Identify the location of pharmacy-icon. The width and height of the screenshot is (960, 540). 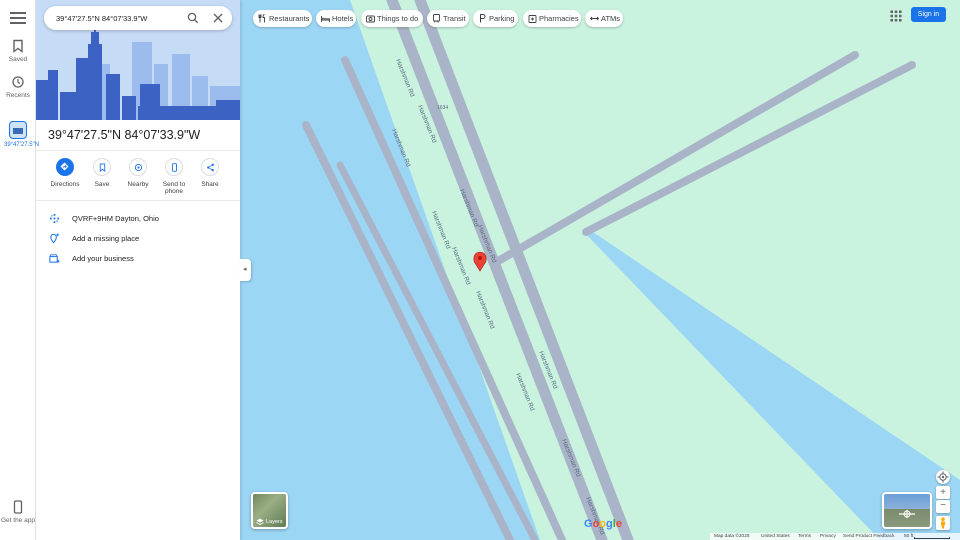
(532, 19).